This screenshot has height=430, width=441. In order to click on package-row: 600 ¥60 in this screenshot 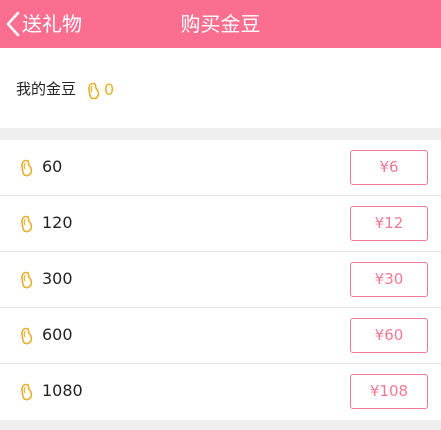, I will do `click(220, 336)`.